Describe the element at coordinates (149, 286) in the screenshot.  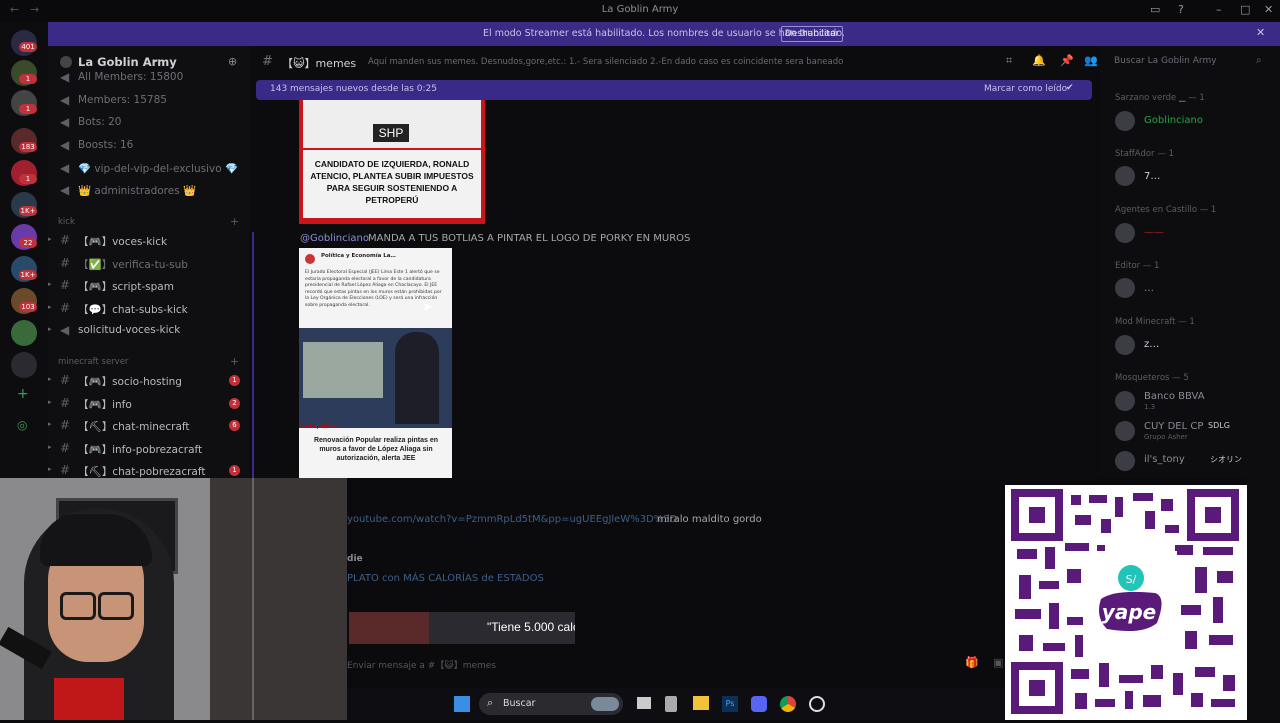
I see `sidebar-item-script-spam: ▸ # 【🎮】script-spam` at that location.